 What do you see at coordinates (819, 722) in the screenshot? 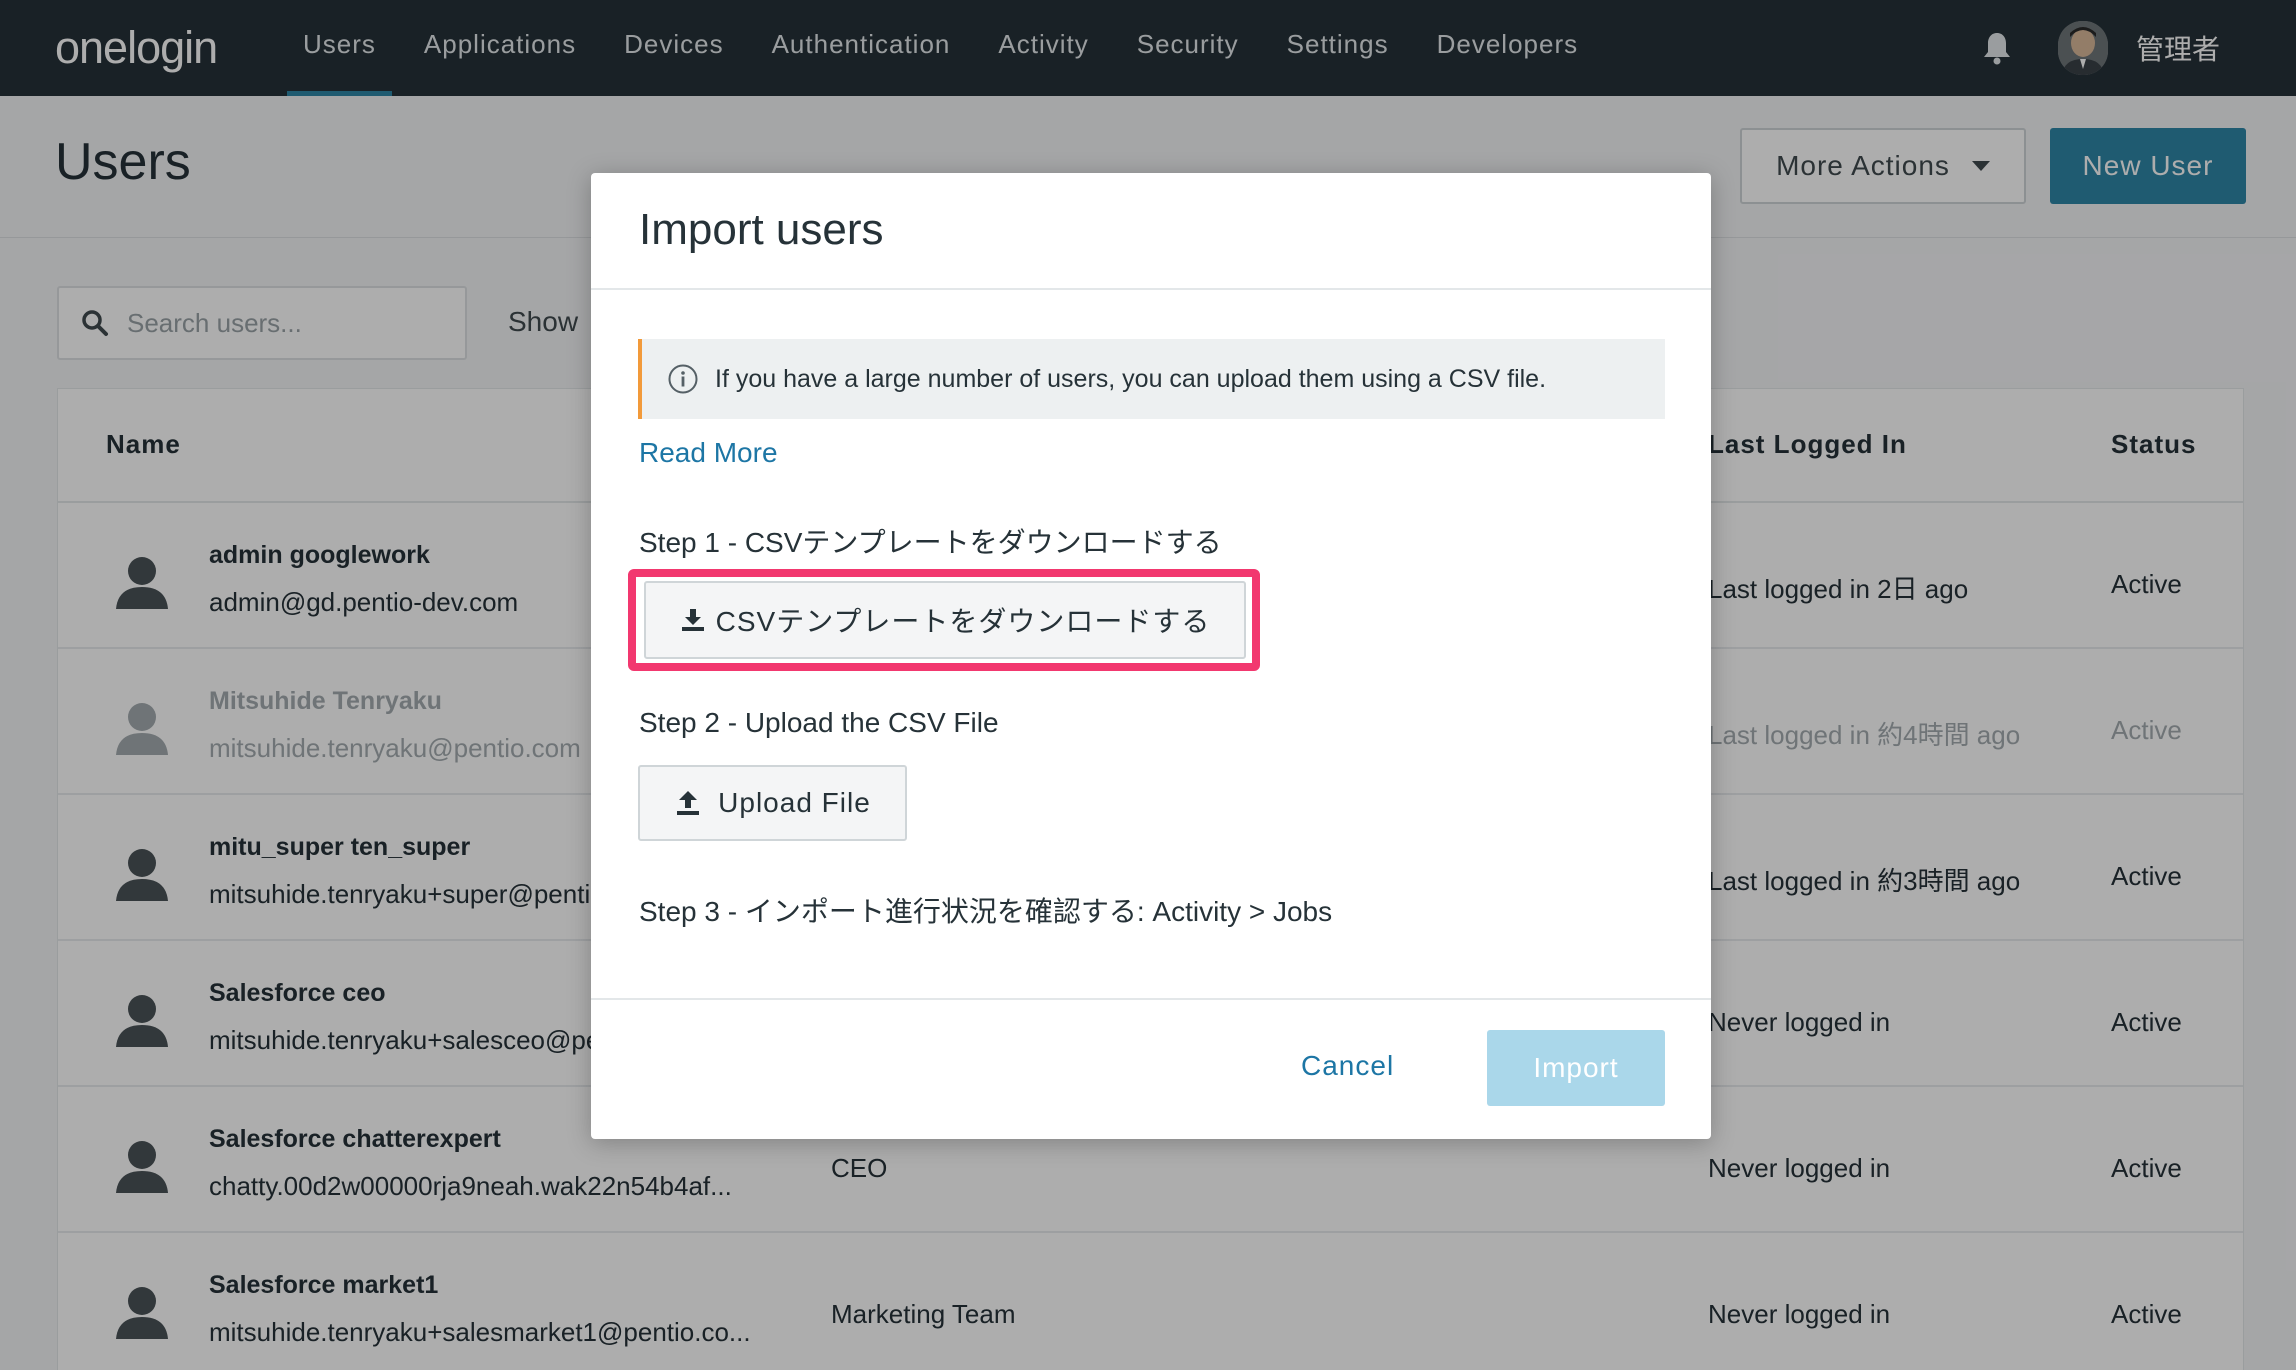
I see `step-2-label: Step 2 - Upload the CSV File` at bounding box center [819, 722].